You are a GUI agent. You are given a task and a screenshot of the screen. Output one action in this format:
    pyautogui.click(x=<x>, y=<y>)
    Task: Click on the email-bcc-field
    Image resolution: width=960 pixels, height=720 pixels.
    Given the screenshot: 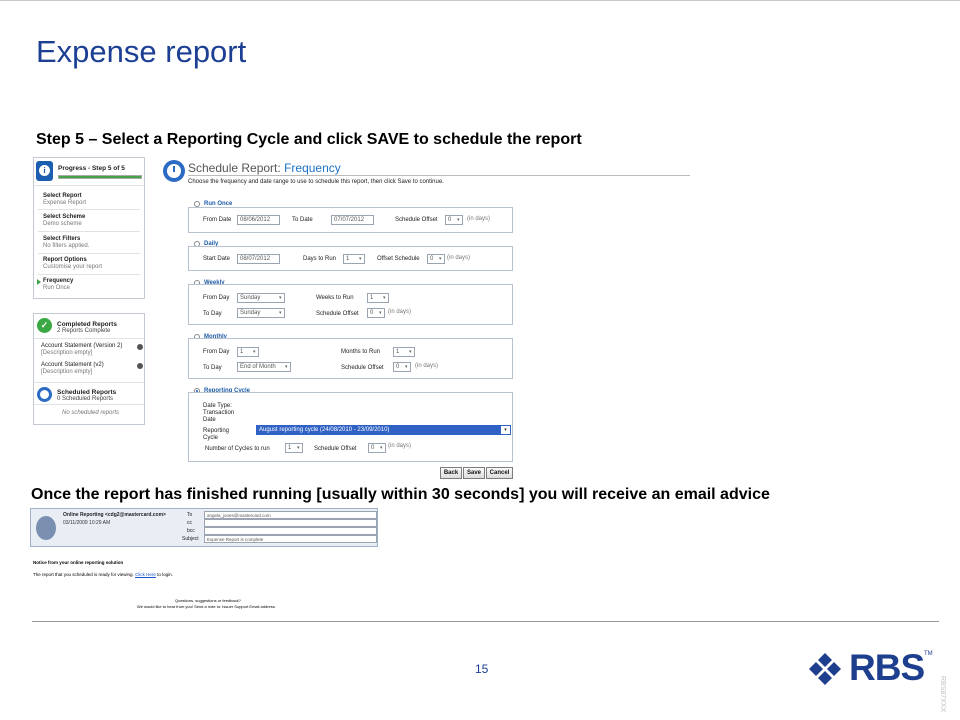 What is the action you would take?
    pyautogui.click(x=290, y=531)
    